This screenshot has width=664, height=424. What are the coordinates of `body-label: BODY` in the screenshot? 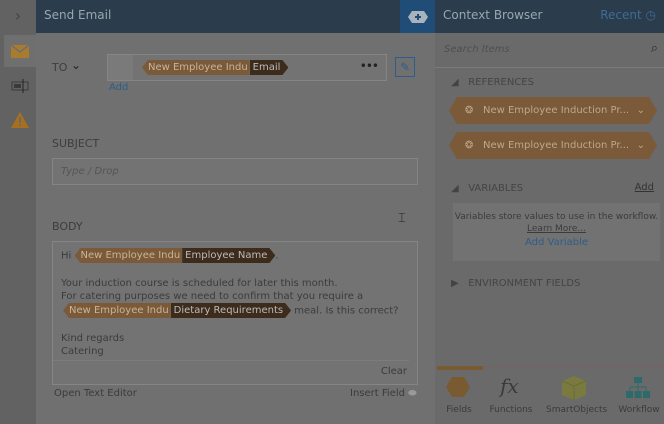 It's located at (67, 226).